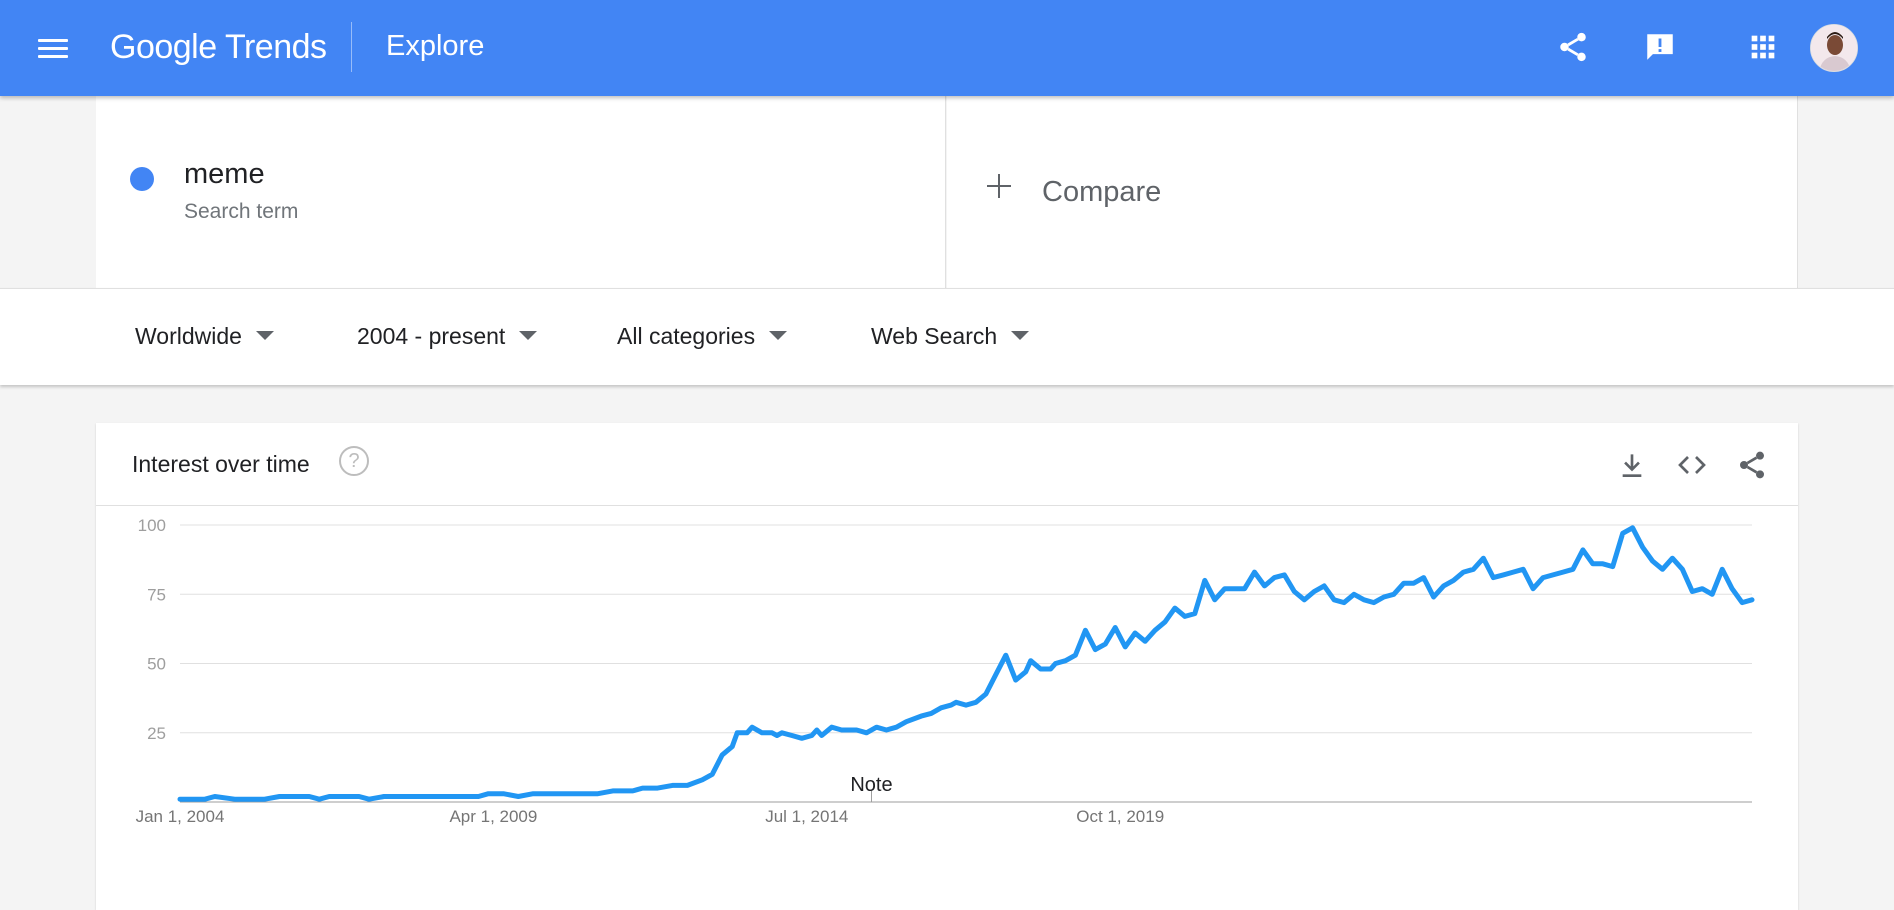 This screenshot has width=1894, height=910. What do you see at coordinates (224, 174) in the screenshot?
I see `search-term-name: meme` at bounding box center [224, 174].